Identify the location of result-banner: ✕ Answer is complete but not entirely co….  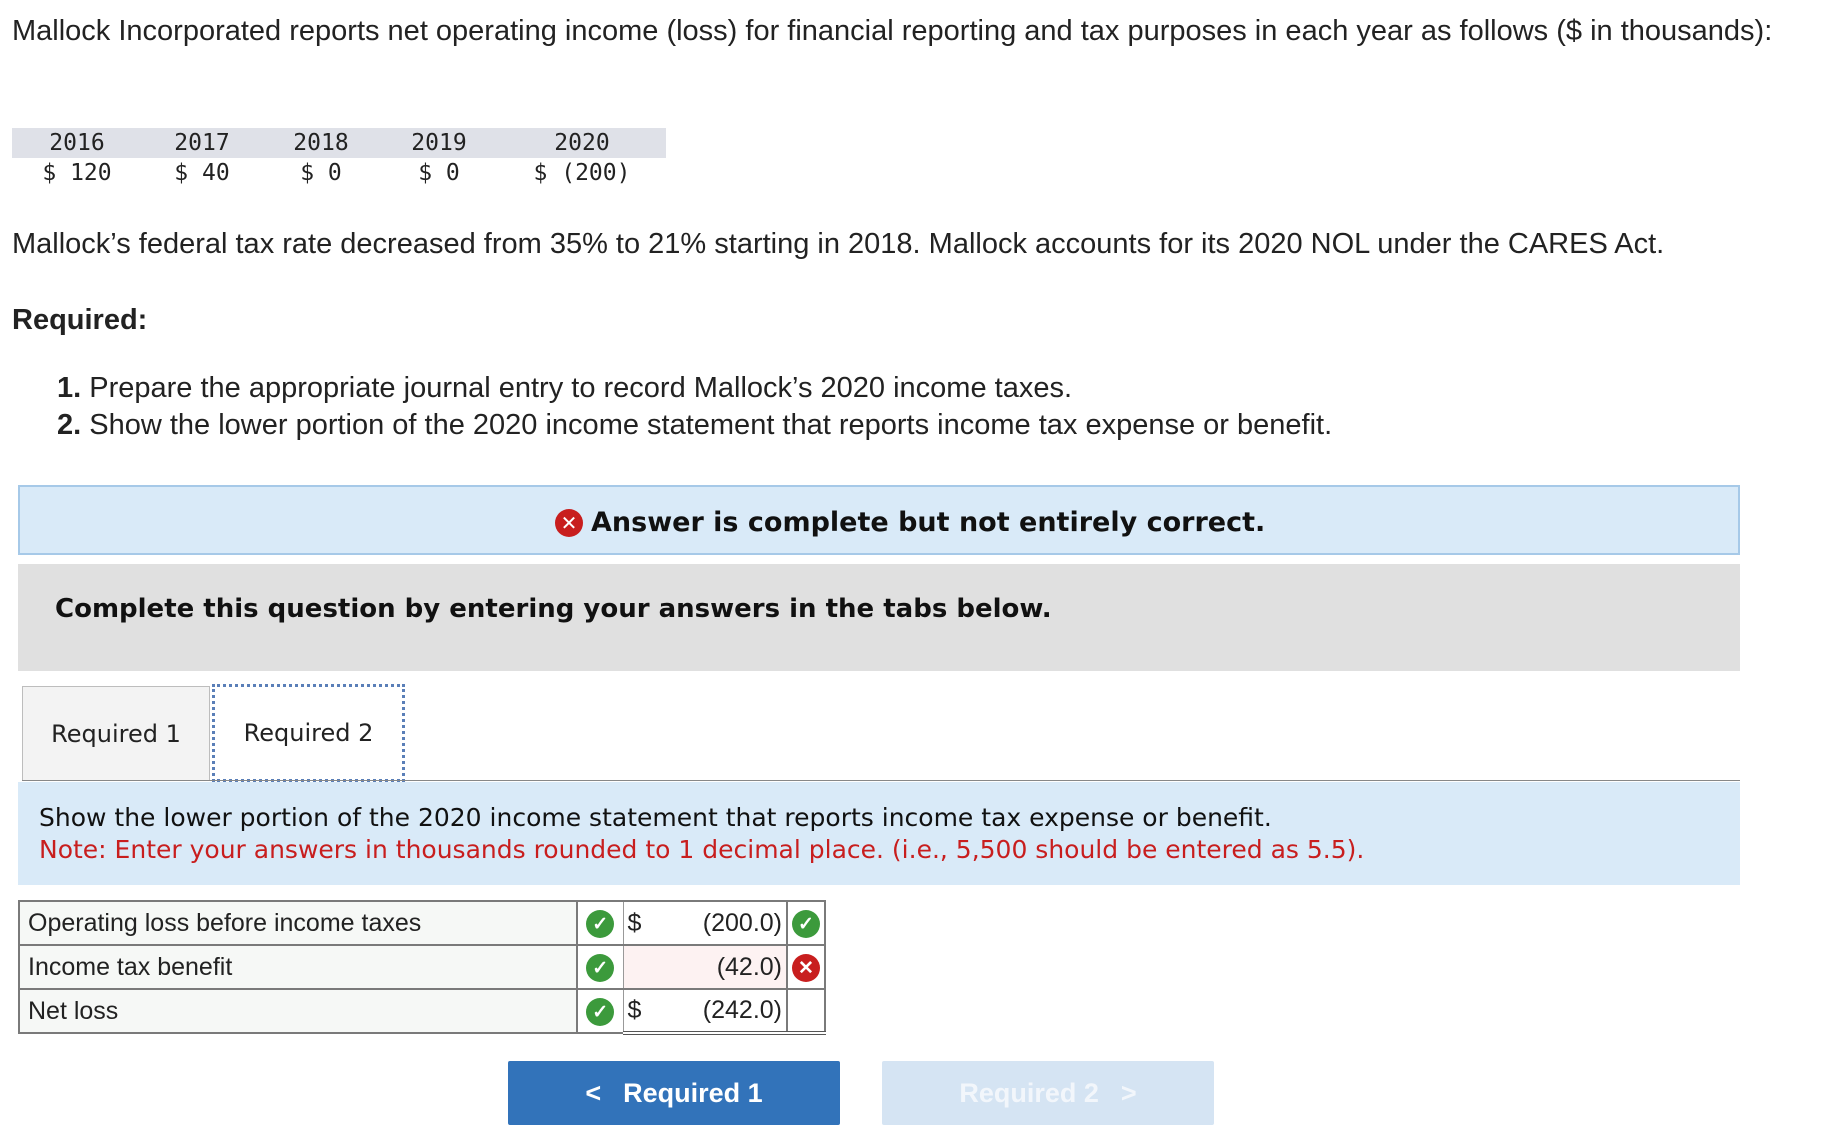
(879, 520).